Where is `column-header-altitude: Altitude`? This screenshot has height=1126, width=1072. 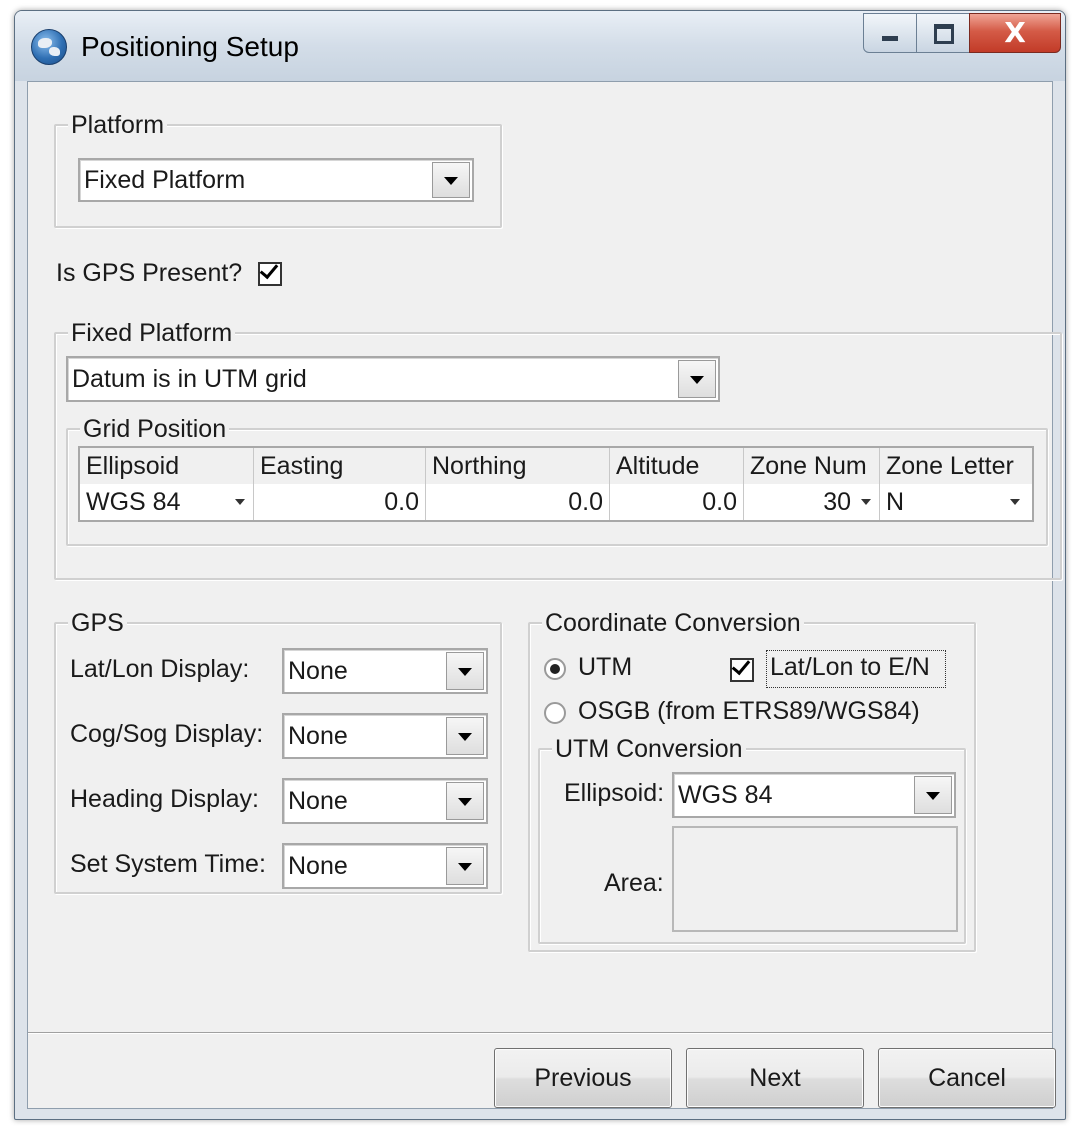 column-header-altitude: Altitude is located at coordinates (677, 466).